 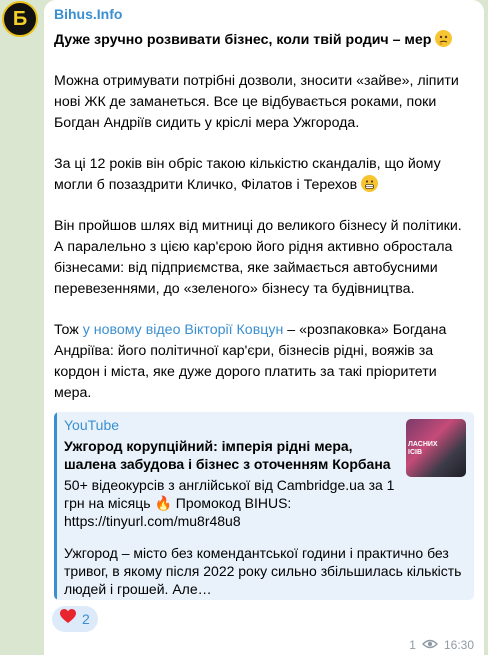 What do you see at coordinates (88, 14) in the screenshot?
I see `channel-name: Bihus.Info` at bounding box center [88, 14].